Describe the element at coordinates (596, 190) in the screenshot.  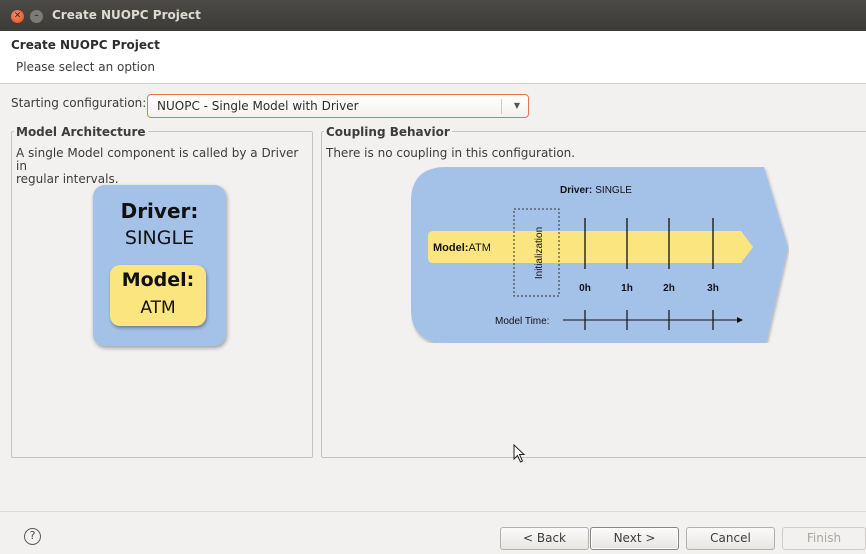
I see `driver-caption: Driver: SINGLE` at that location.